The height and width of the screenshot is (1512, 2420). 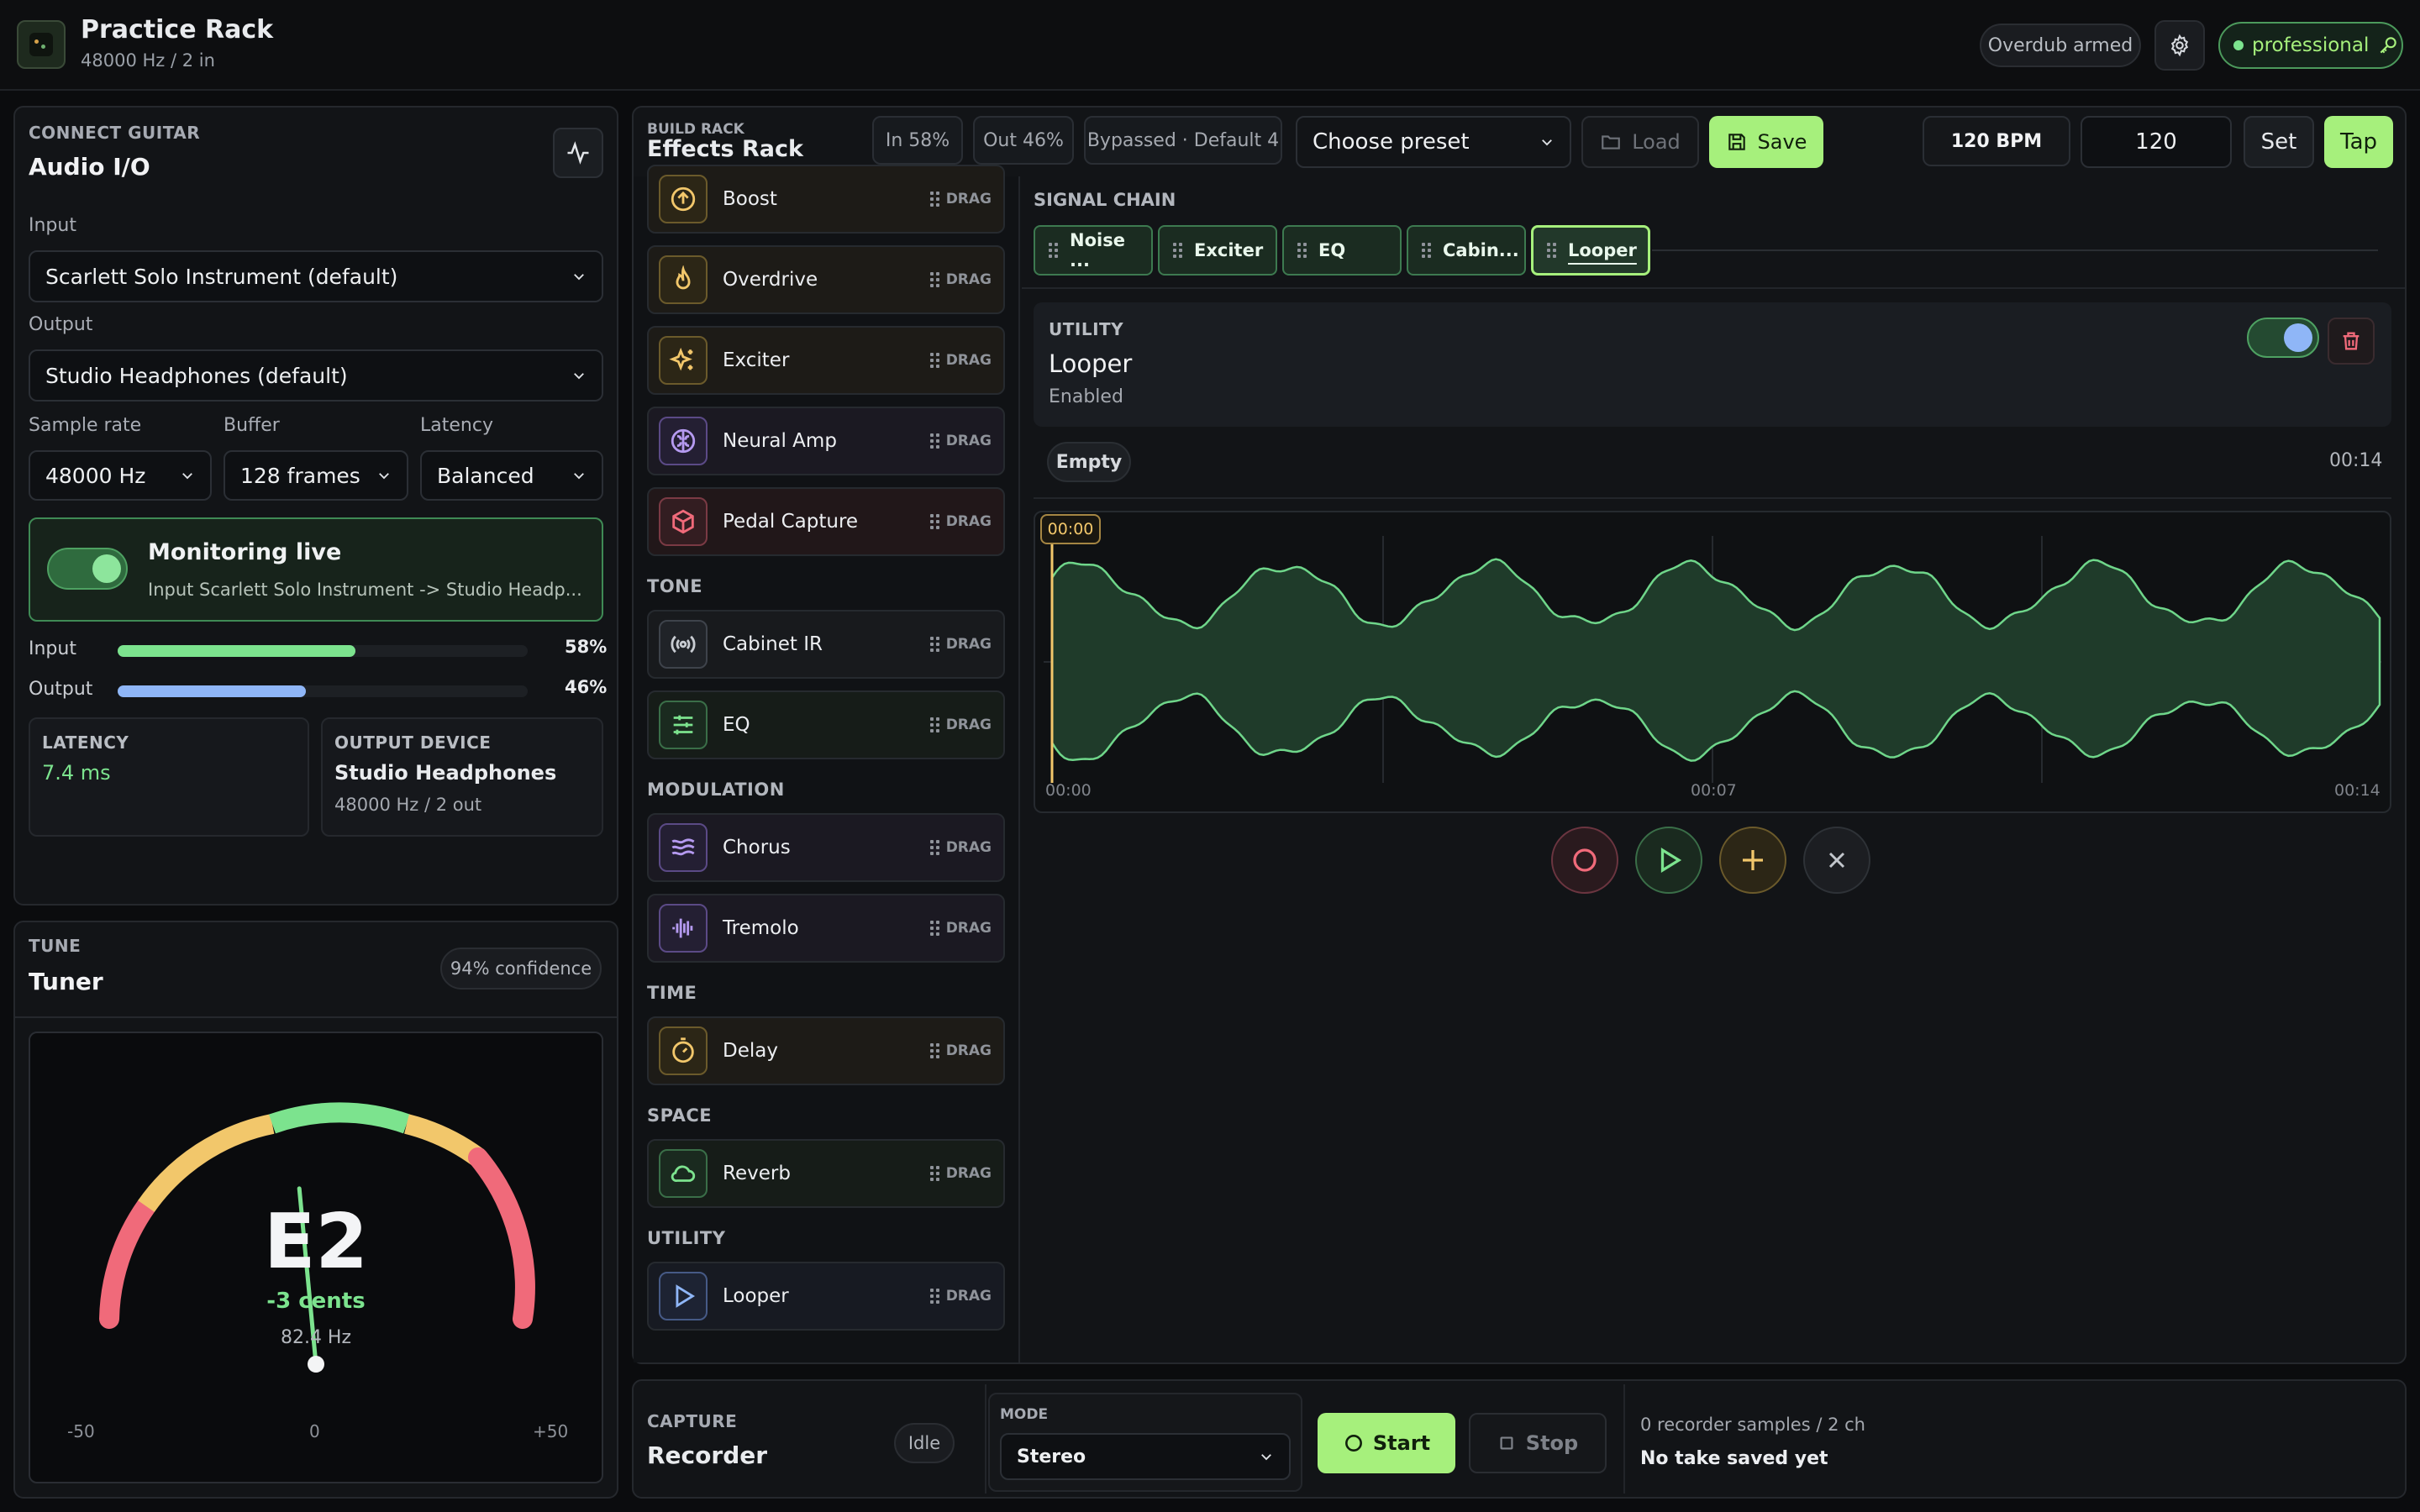 I want to click on buffer-select: 128 frames, so click(x=316, y=475).